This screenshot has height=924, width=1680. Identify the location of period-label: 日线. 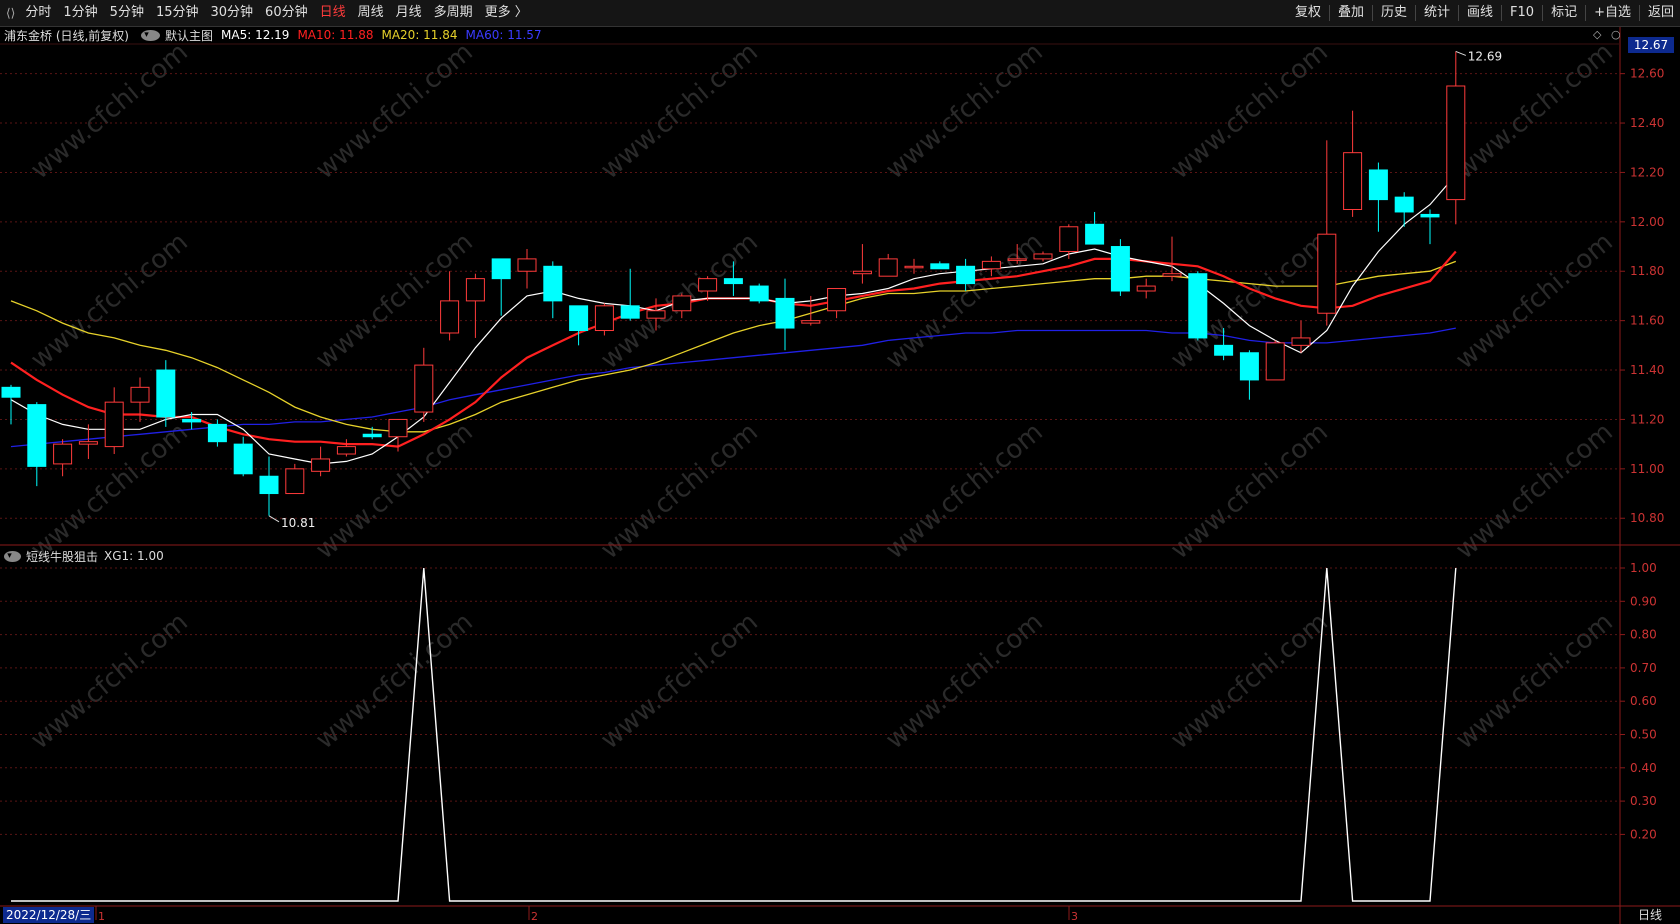
(1650, 915).